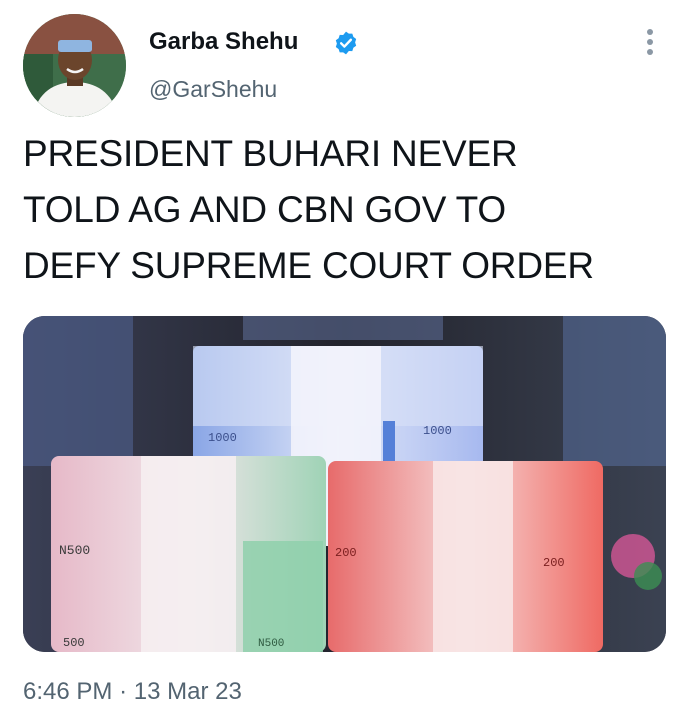 The width and height of the screenshot is (689, 720). Describe the element at coordinates (308, 265) in the screenshot. I see `tweet-text-line: DEFY SUPREME COURT ORDER` at that location.